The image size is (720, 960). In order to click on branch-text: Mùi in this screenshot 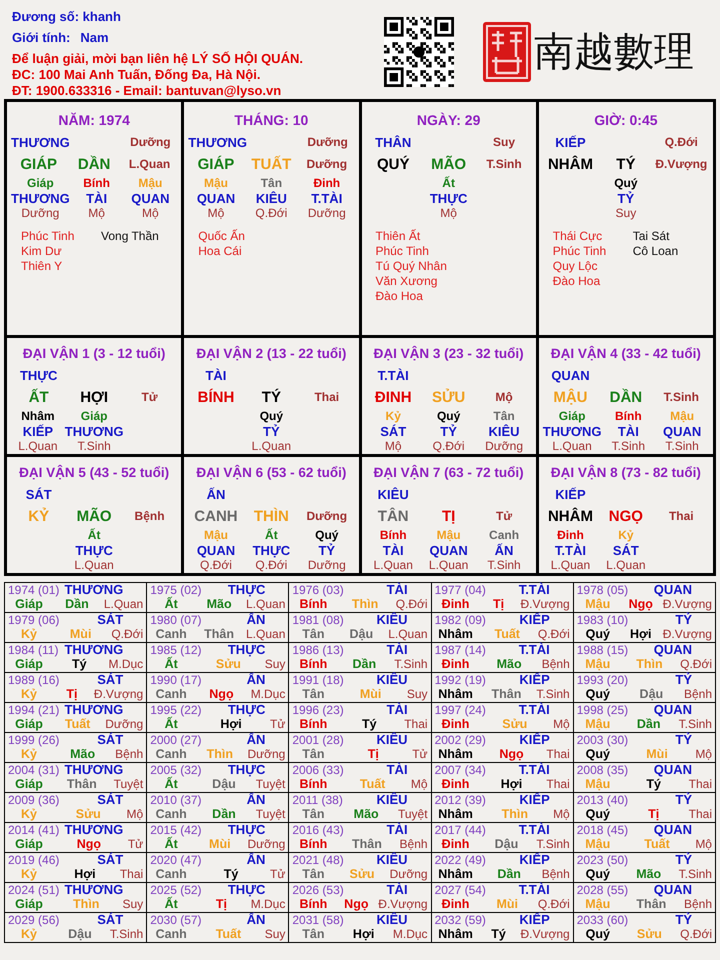, I will do `click(507, 904)`.